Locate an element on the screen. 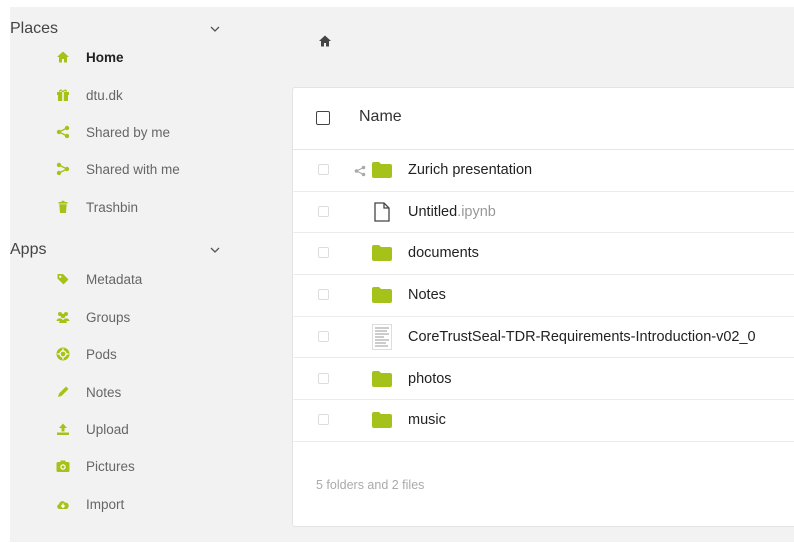 The image size is (794, 543). table-row: photos is located at coordinates (543, 380).